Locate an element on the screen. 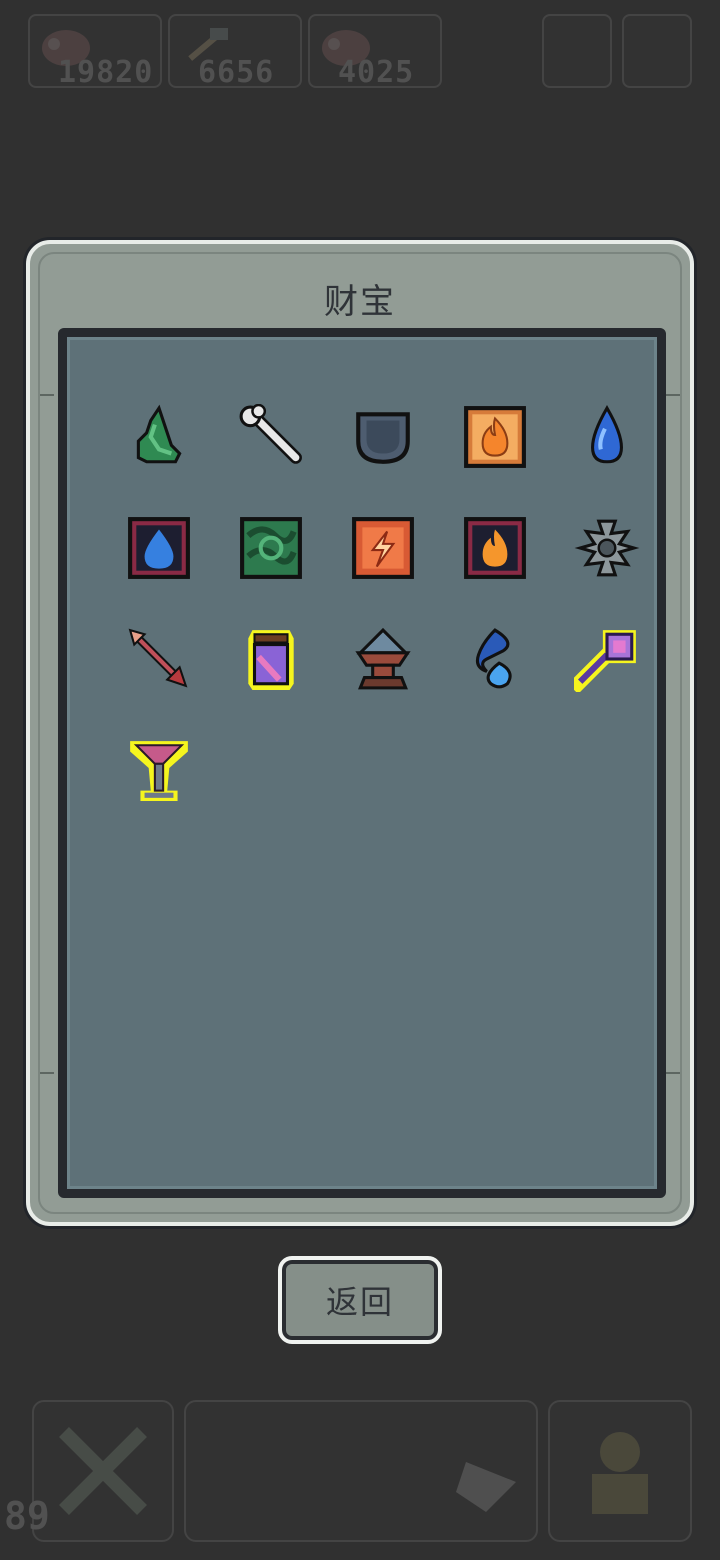  anvil-icon is located at coordinates (383, 658).